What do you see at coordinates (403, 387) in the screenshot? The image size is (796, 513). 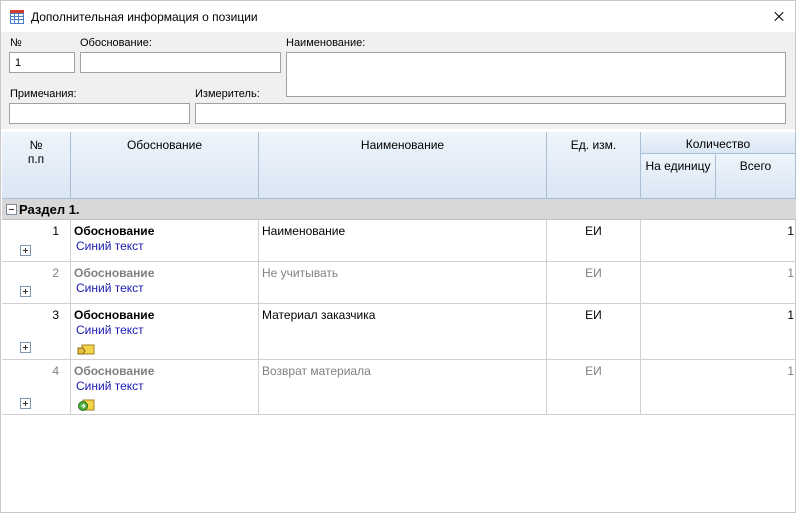 I see `cell-name: Возврат материала` at bounding box center [403, 387].